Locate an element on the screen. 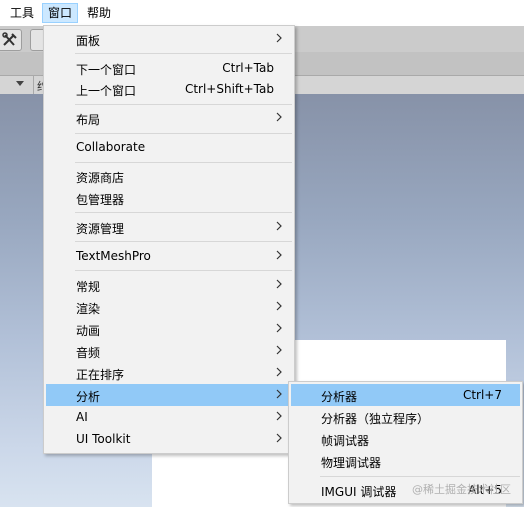 The image size is (524, 507). menu-item-label: Collaborate is located at coordinates (111, 147).